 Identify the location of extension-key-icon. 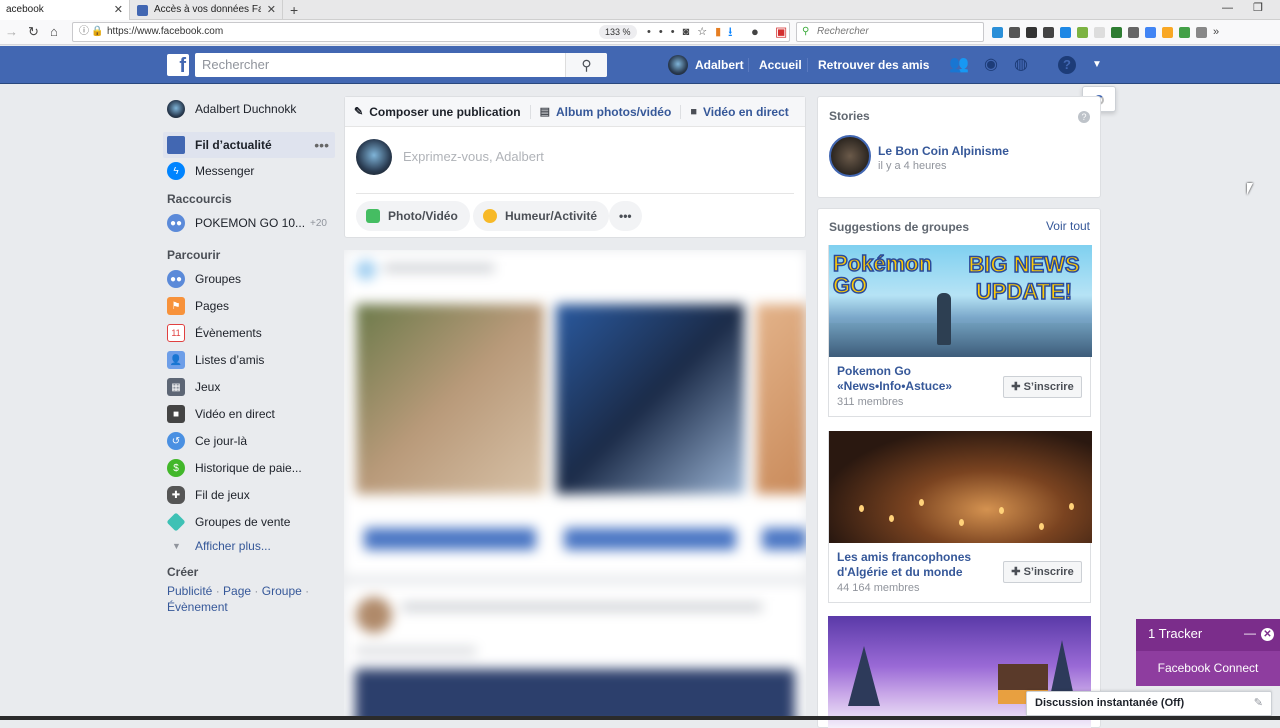
(1167, 32).